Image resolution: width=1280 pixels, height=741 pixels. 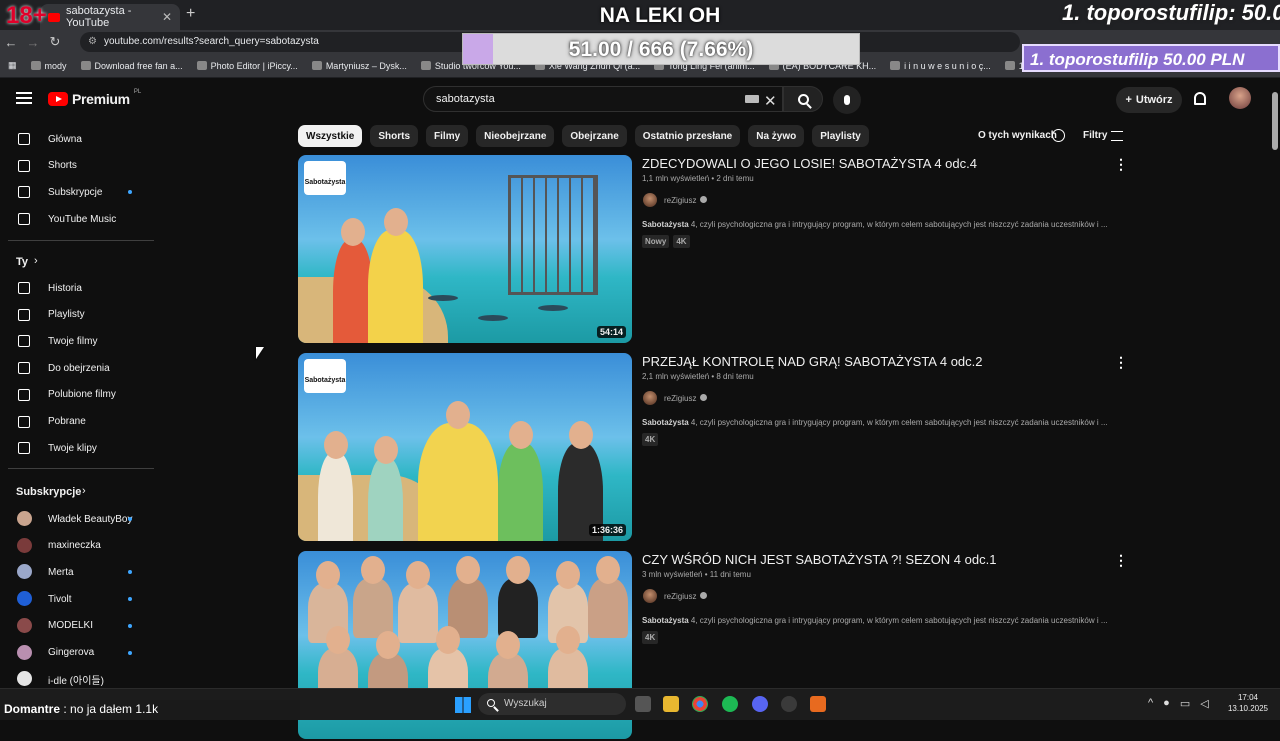 What do you see at coordinates (75, 288) in the screenshot?
I see `sidebar-you-item-0: Historia` at bounding box center [75, 288].